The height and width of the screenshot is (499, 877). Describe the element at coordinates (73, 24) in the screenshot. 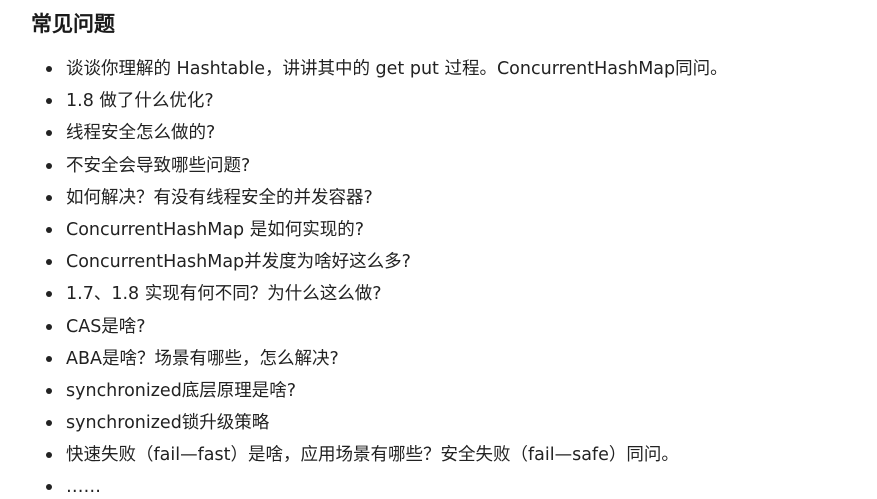

I see `section-heading: 常见问题` at that location.